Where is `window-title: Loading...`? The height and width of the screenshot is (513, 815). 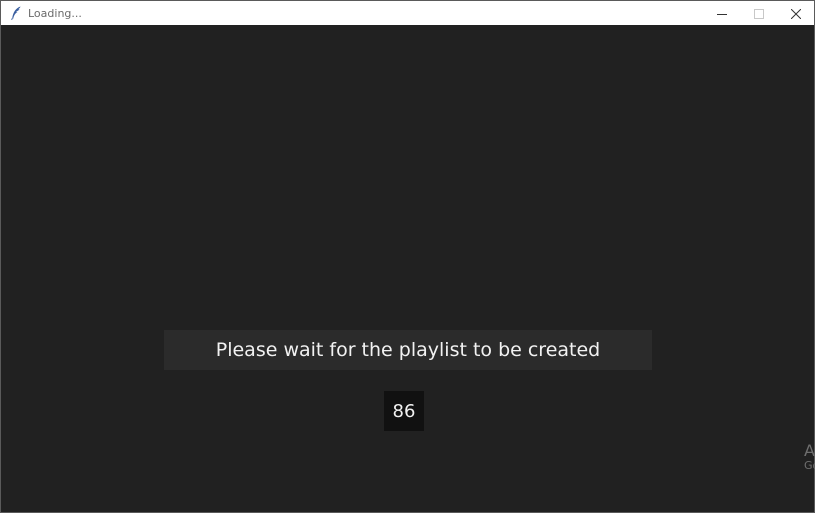
window-title: Loading... is located at coordinates (55, 13).